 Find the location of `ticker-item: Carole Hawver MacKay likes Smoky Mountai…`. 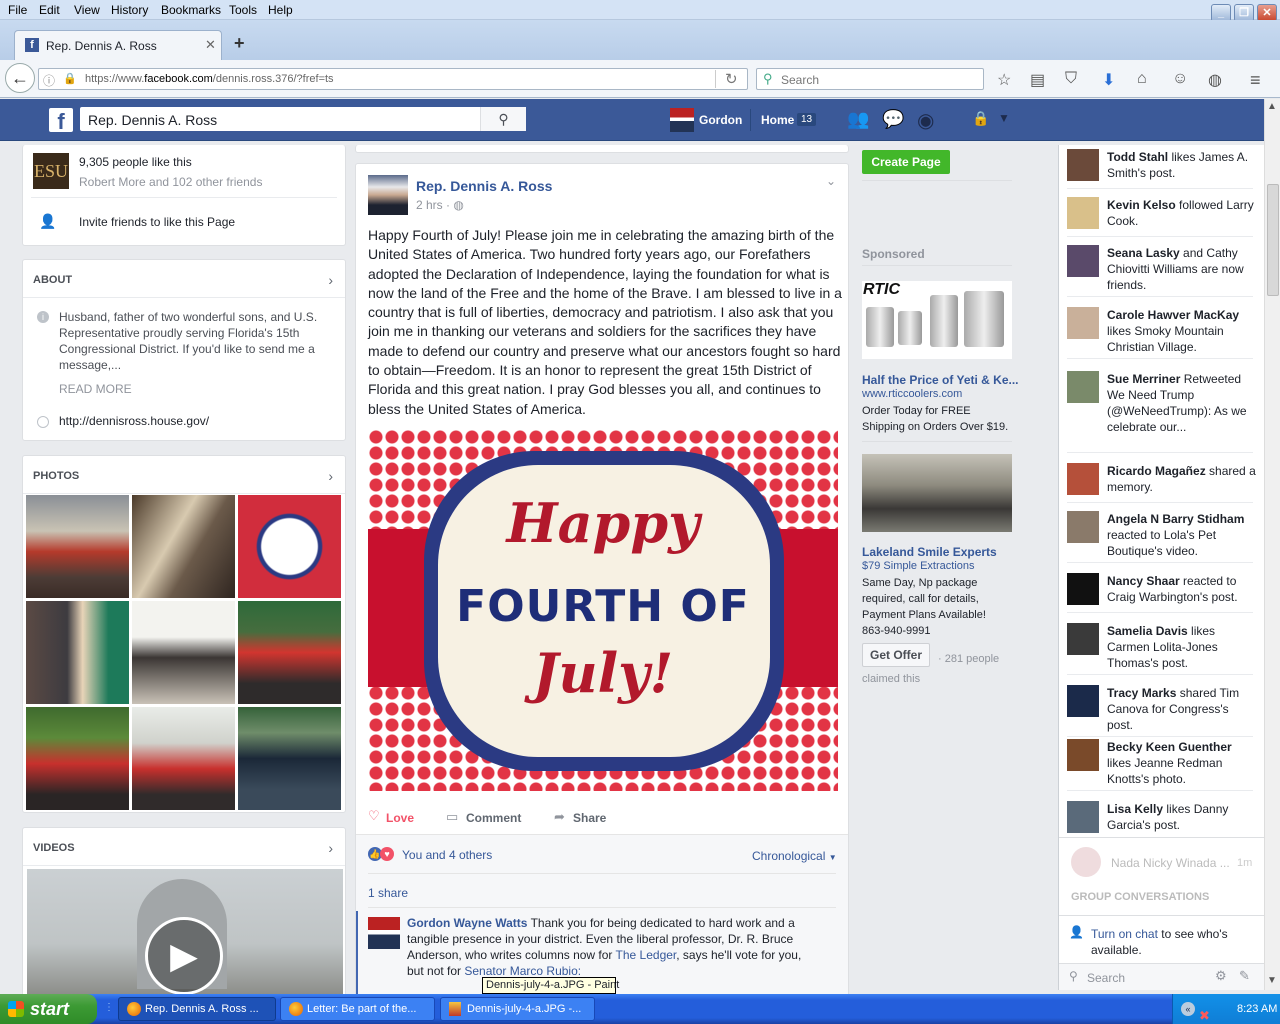

ticker-item: Carole Hawver MacKay likes Smoky Mountai… is located at coordinates (1160, 333).